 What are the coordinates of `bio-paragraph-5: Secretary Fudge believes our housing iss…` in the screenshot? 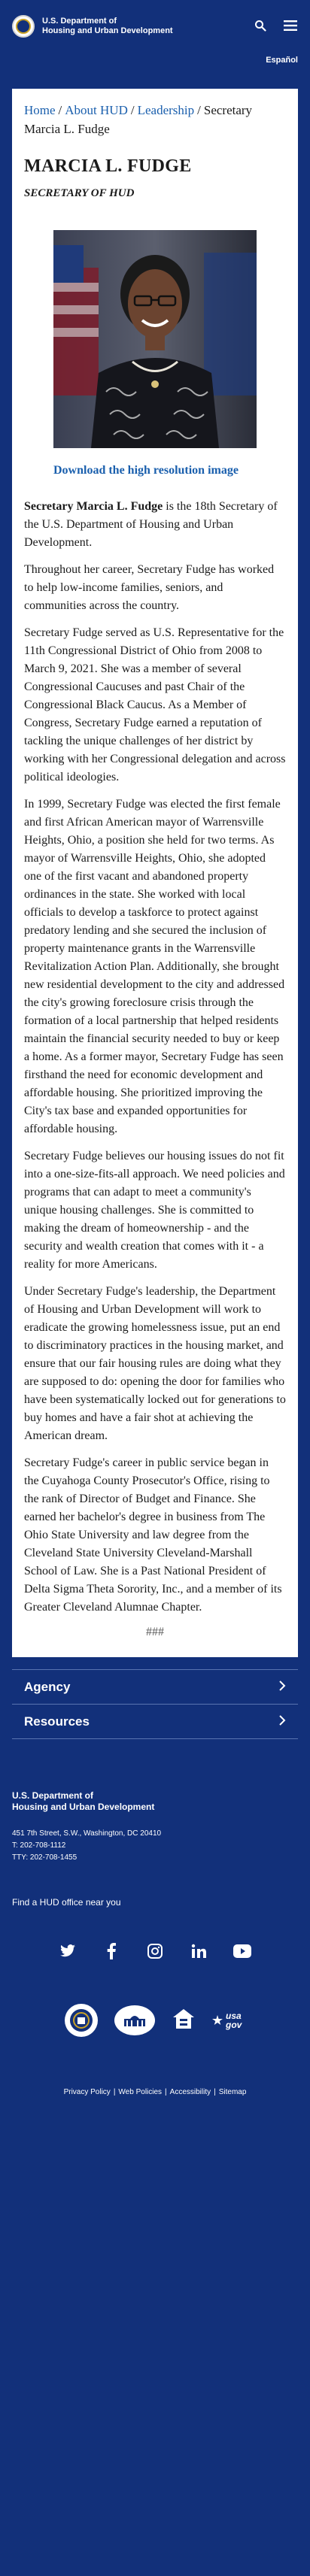 It's located at (154, 1210).